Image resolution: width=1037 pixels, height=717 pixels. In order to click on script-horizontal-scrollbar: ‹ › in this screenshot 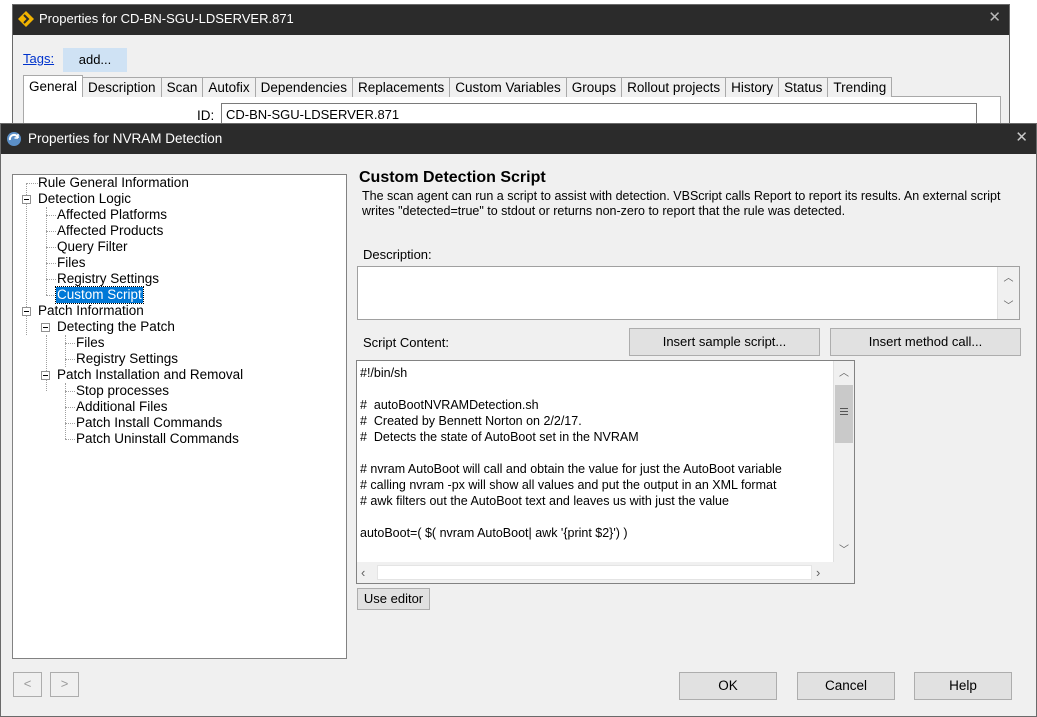, I will do `click(605, 572)`.